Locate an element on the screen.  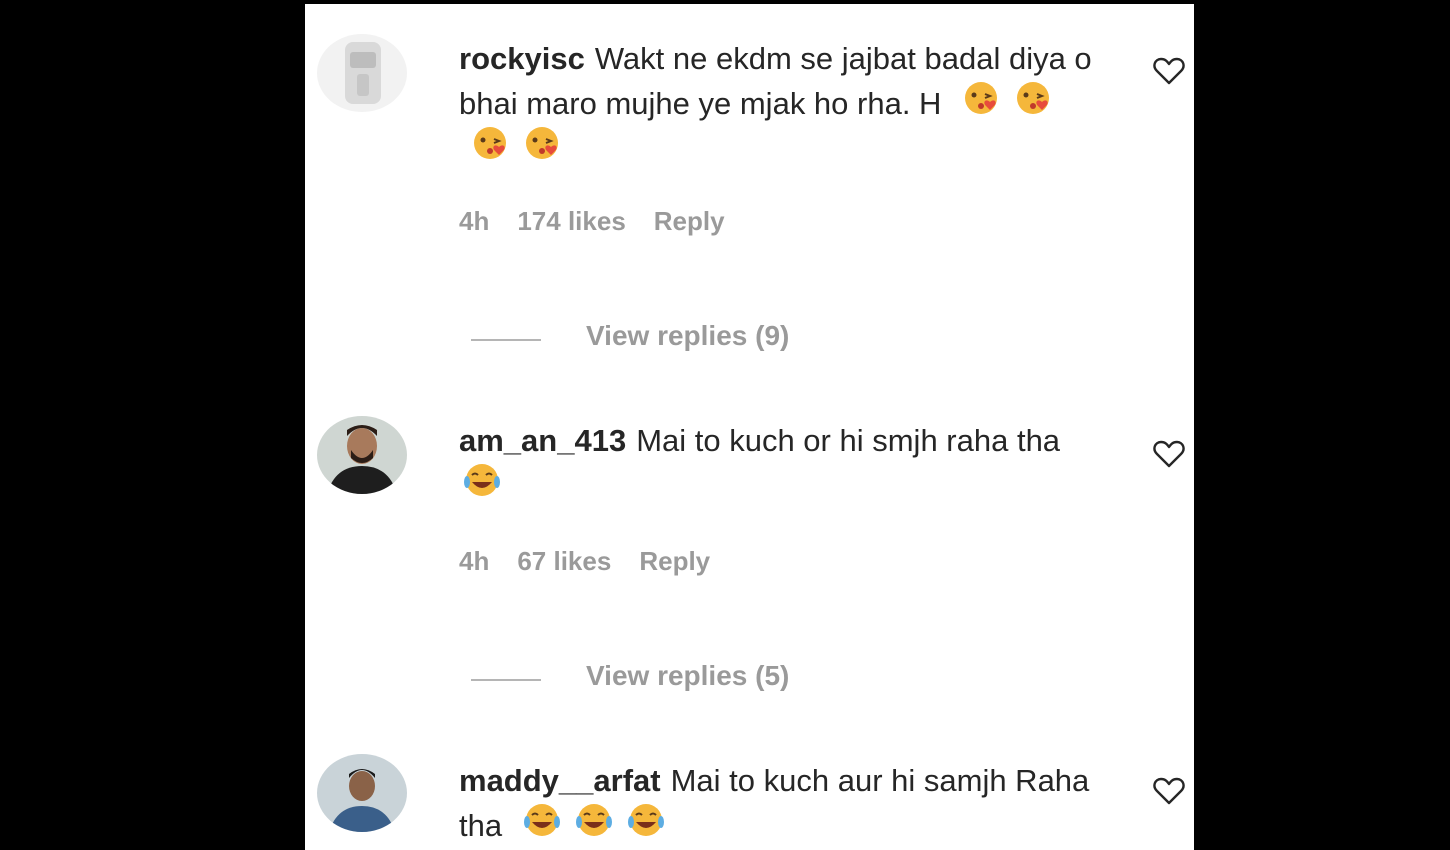
view-replies-button: View replies (5) is located at coordinates (681, 680).